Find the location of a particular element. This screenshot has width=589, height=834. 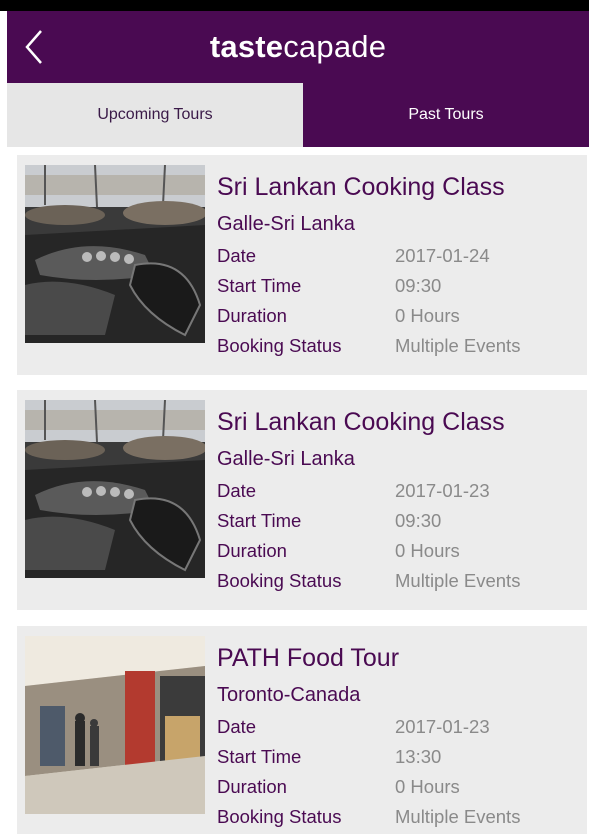

brand-light: capade is located at coordinates (335, 46).